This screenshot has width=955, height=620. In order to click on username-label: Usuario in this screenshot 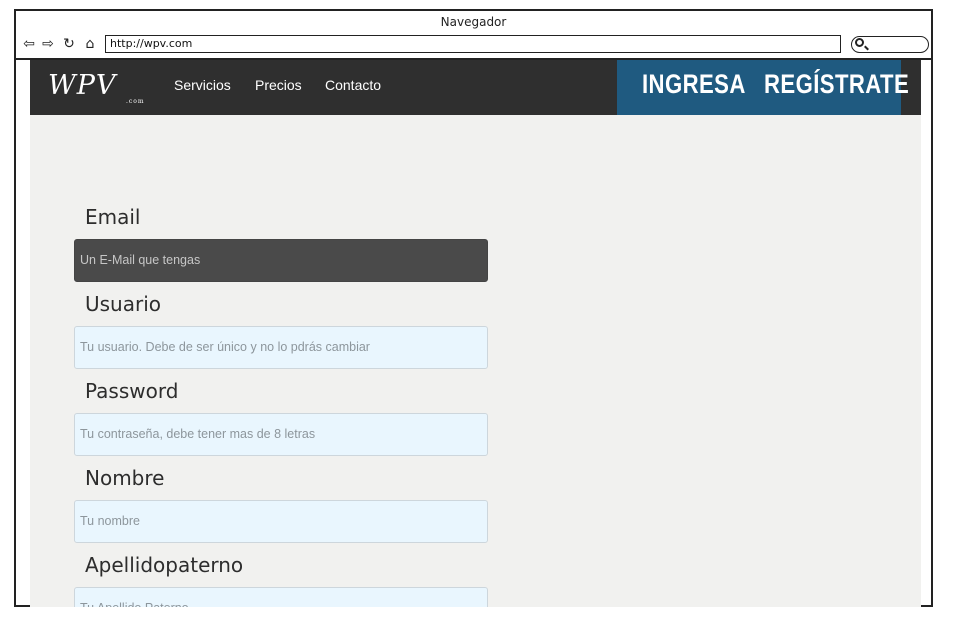, I will do `click(123, 304)`.